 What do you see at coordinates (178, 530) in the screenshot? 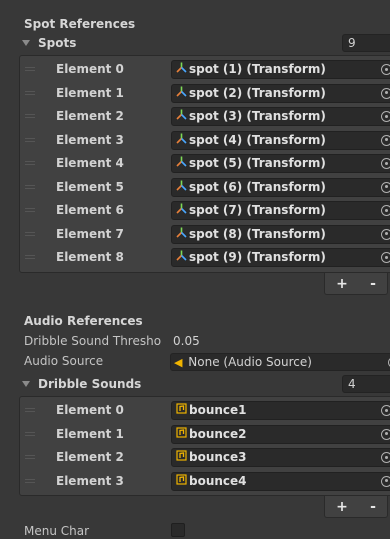
I see `menu-char-checkbox` at bounding box center [178, 530].